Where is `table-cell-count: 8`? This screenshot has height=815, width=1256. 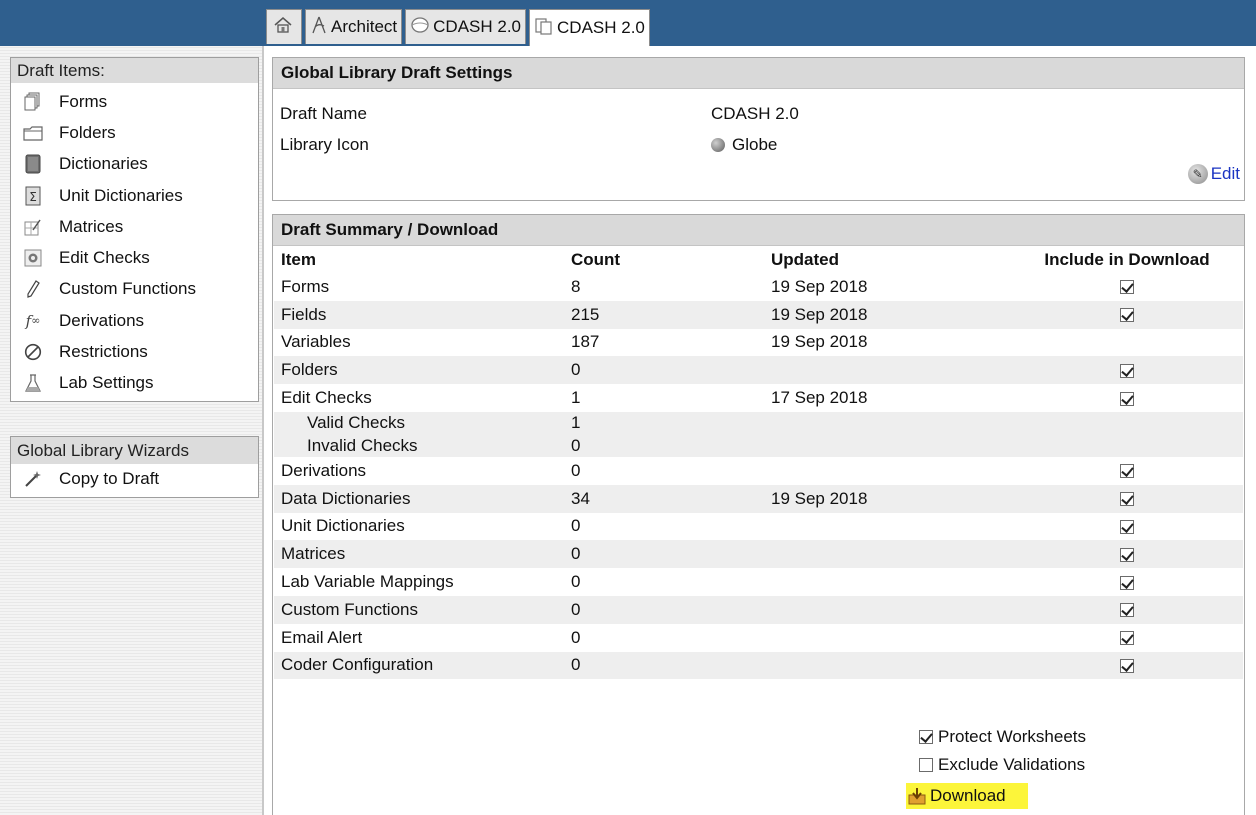
table-cell-count: 8 is located at coordinates (576, 286).